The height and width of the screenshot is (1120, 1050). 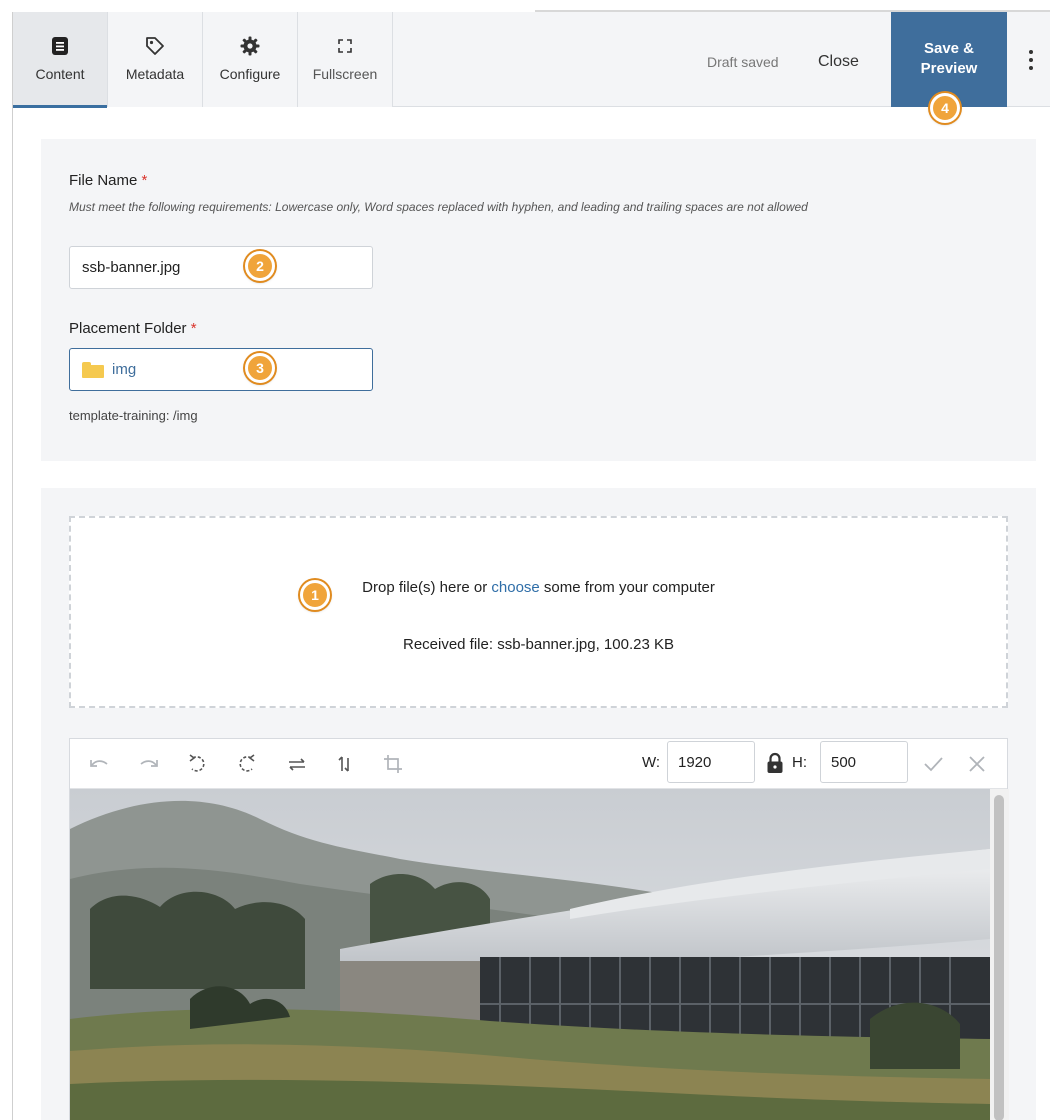 I want to click on file-name-input: ssb-banner.jpg, so click(x=221, y=267).